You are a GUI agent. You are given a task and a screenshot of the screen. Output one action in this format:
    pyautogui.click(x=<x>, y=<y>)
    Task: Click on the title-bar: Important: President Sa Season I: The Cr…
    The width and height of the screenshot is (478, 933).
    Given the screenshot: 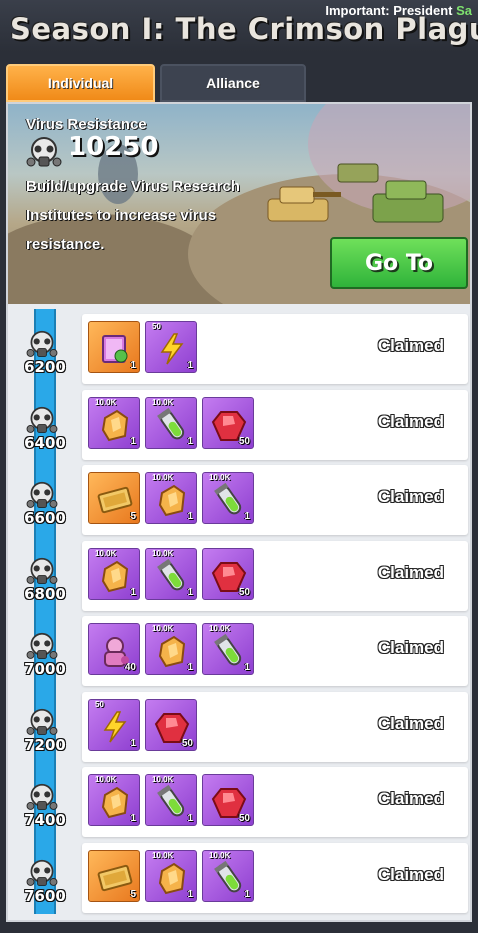 What is the action you would take?
    pyautogui.click(x=239, y=26)
    